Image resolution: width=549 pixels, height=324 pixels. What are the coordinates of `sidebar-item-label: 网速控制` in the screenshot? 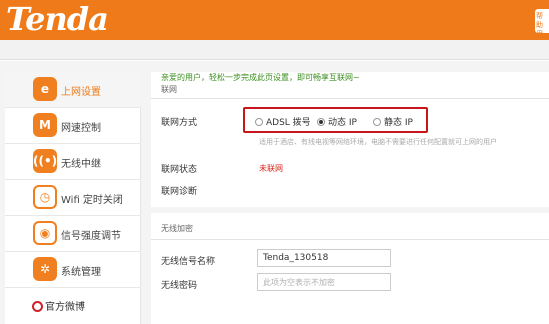 It's located at (81, 128).